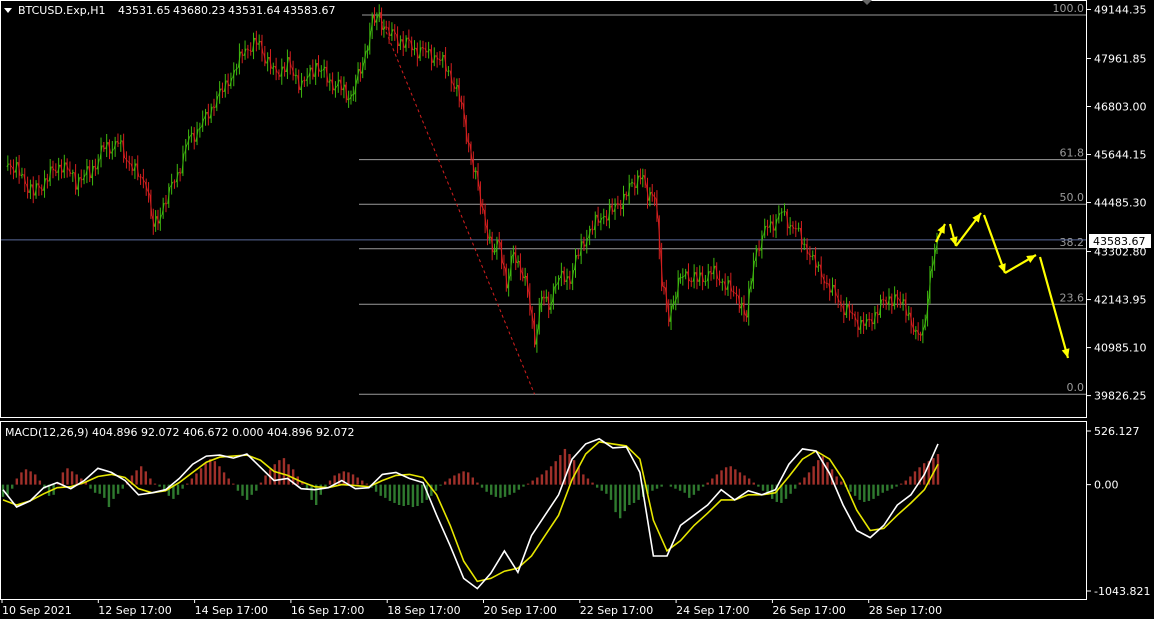 The width and height of the screenshot is (1154, 619). What do you see at coordinates (1118, 511) in the screenshot?
I see `macd-axis: 526.127 0.00 -1043.821` at bounding box center [1118, 511].